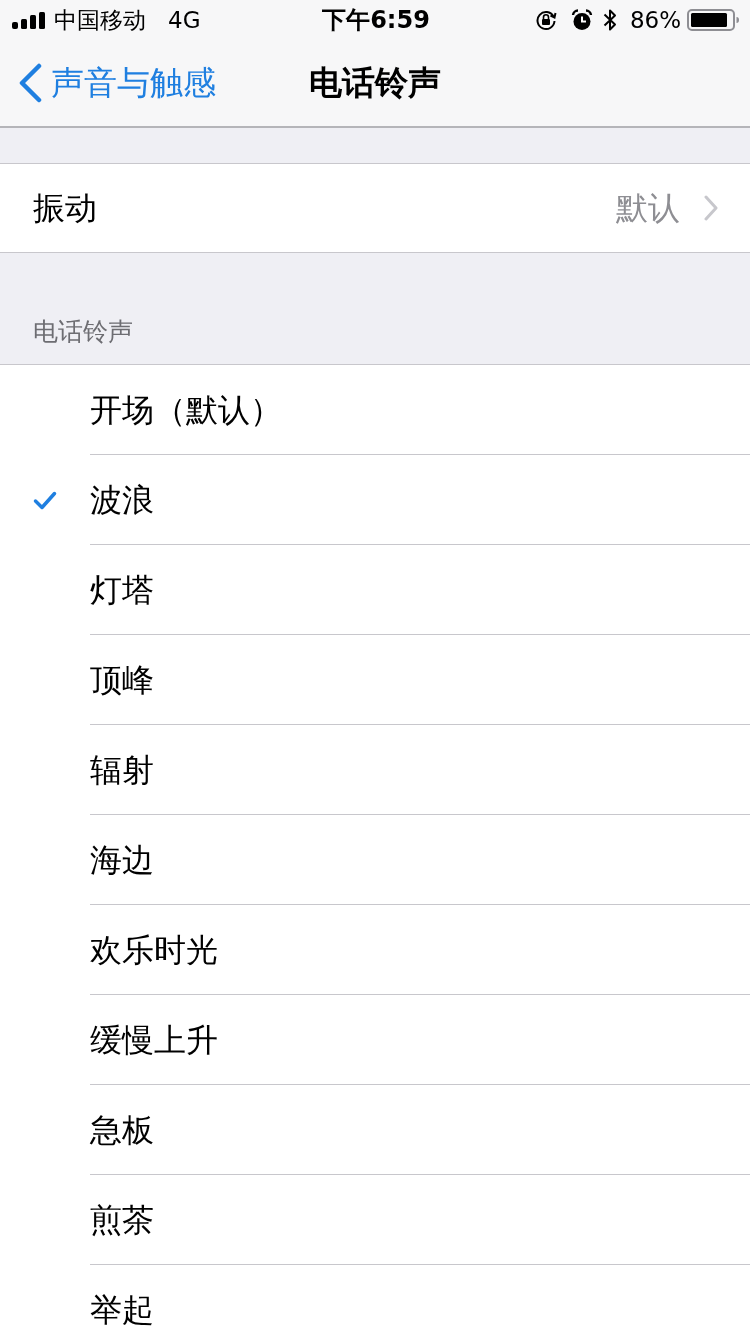 The image size is (750, 1334). What do you see at coordinates (655, 20) in the screenshot?
I see `battery-percentage: 86%` at bounding box center [655, 20].